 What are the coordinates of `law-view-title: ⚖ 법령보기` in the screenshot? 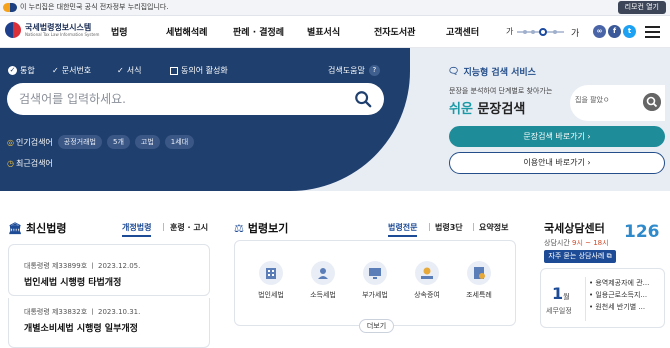 It's located at (261, 228).